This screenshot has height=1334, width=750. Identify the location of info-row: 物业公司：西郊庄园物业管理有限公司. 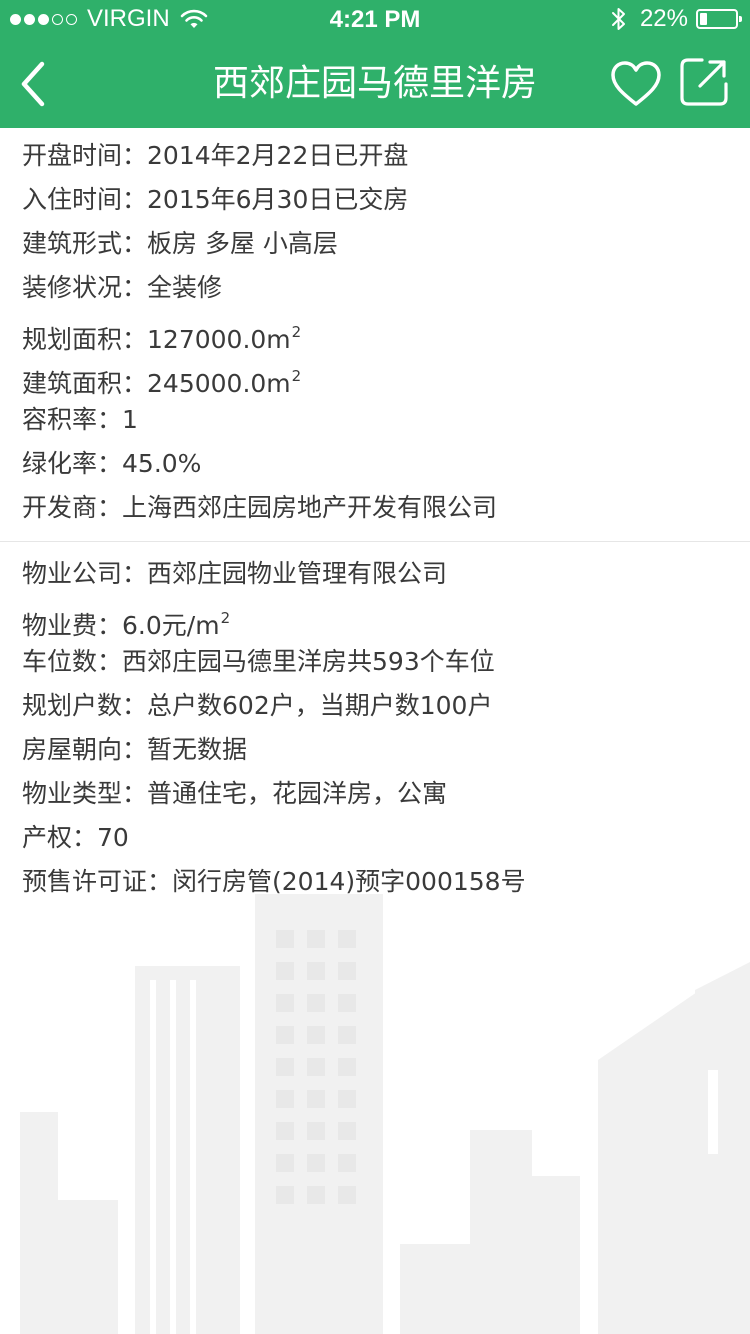
(375, 574).